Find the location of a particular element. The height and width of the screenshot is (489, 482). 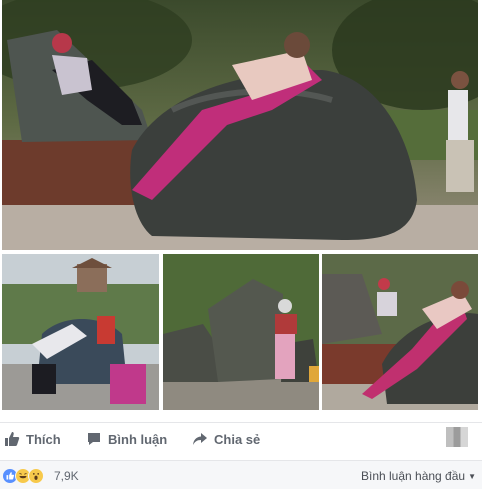

reaction-icons is located at coordinates (23, 476).